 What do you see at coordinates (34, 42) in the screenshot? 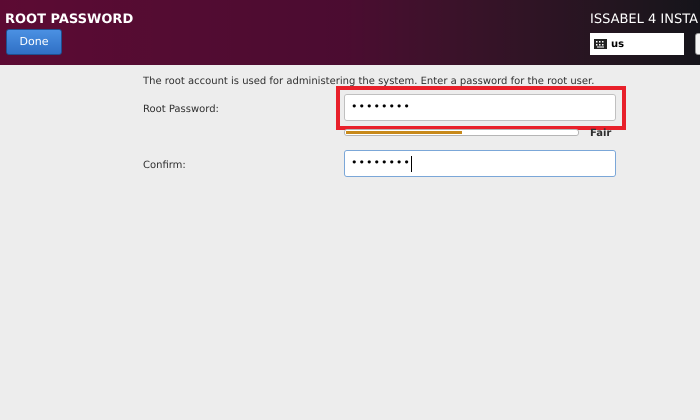
I see `done-button: Done` at bounding box center [34, 42].